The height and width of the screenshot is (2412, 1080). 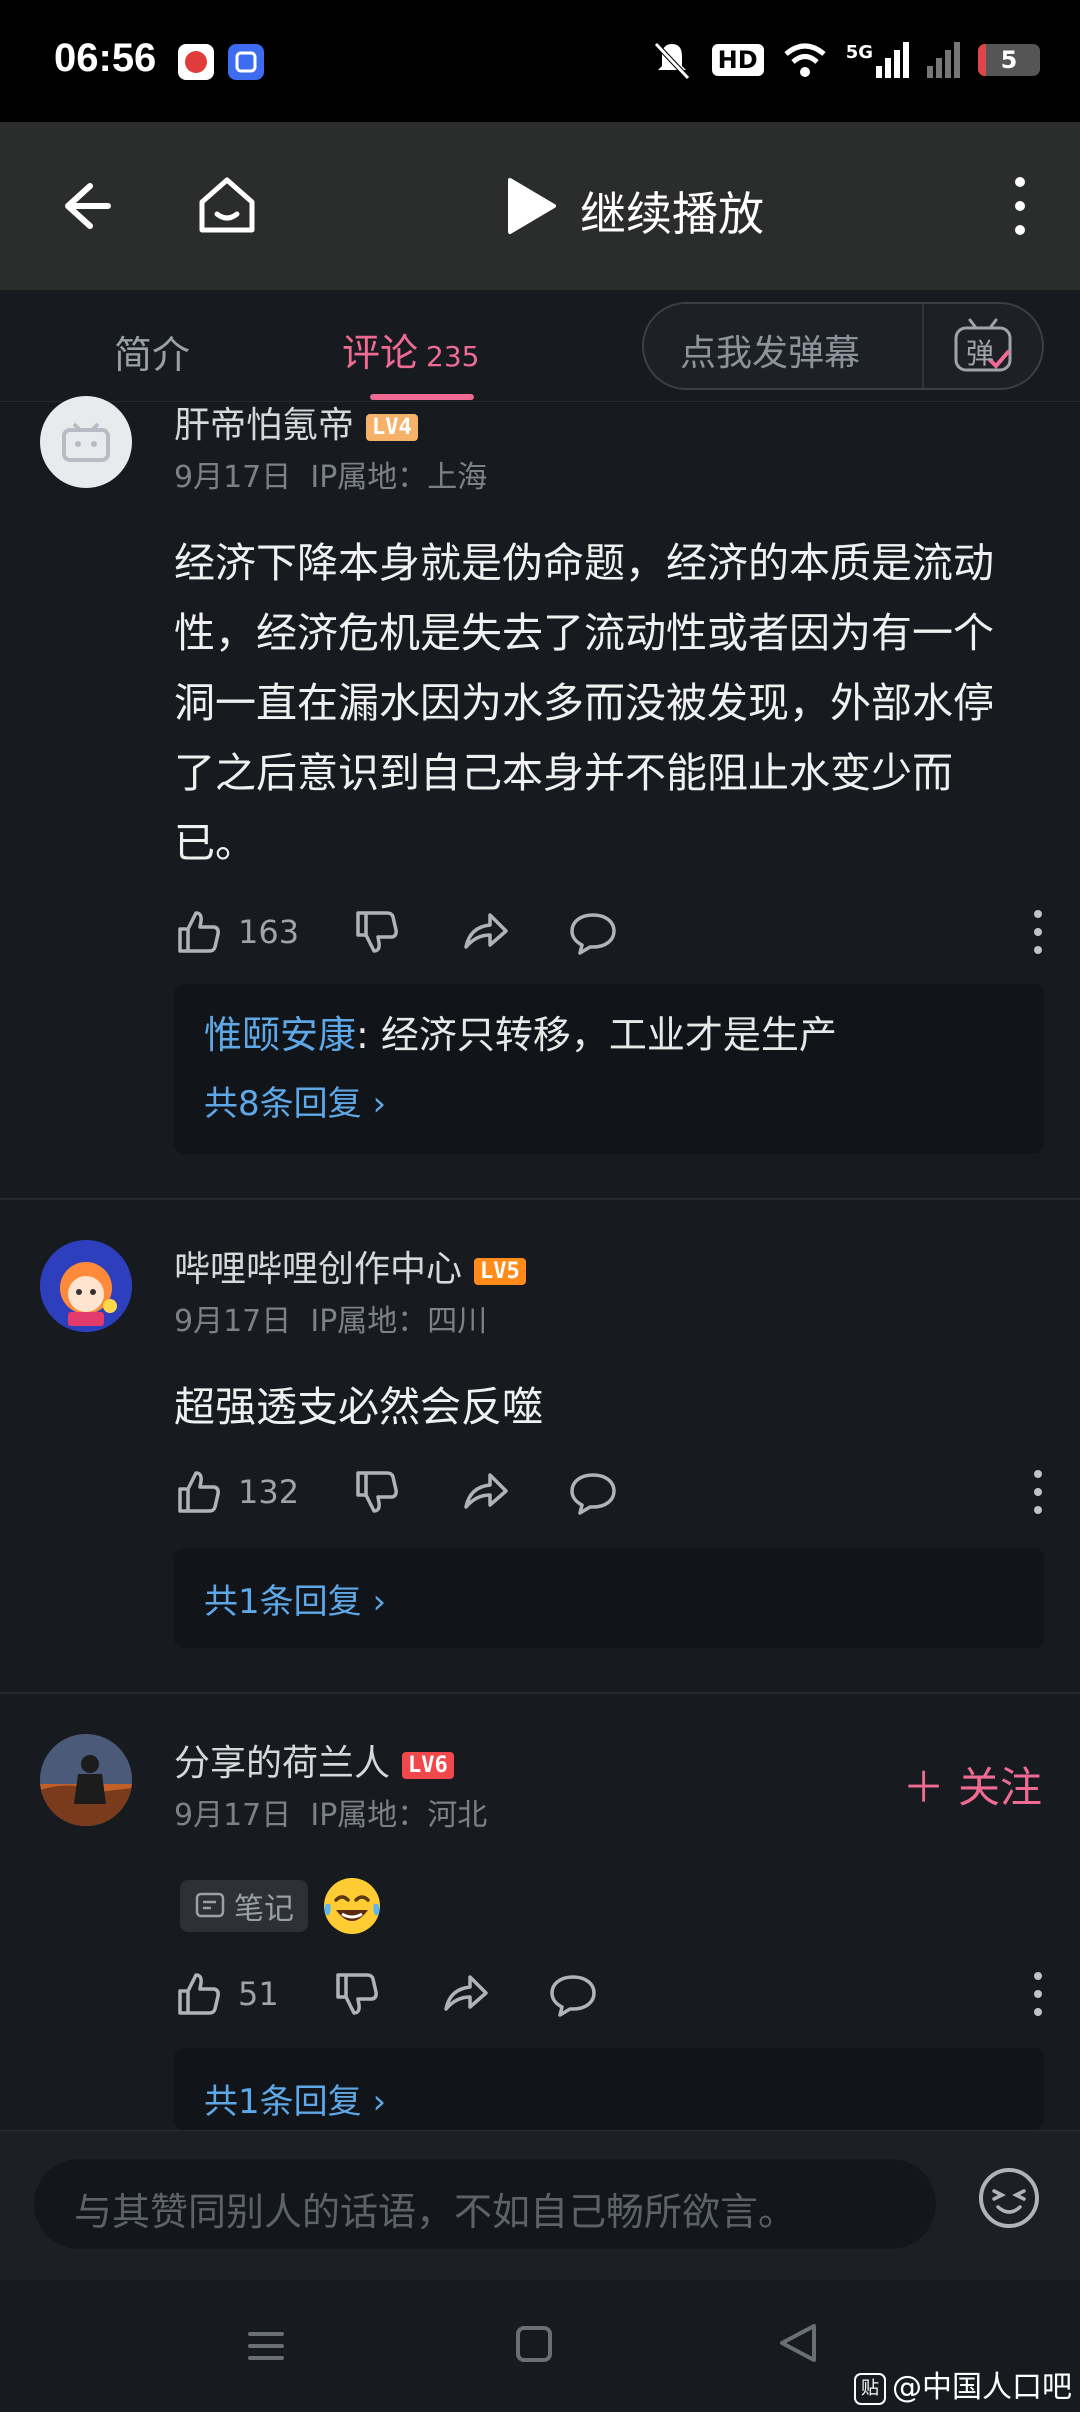 I want to click on tab-comments-label: 评论, so click(x=380, y=353).